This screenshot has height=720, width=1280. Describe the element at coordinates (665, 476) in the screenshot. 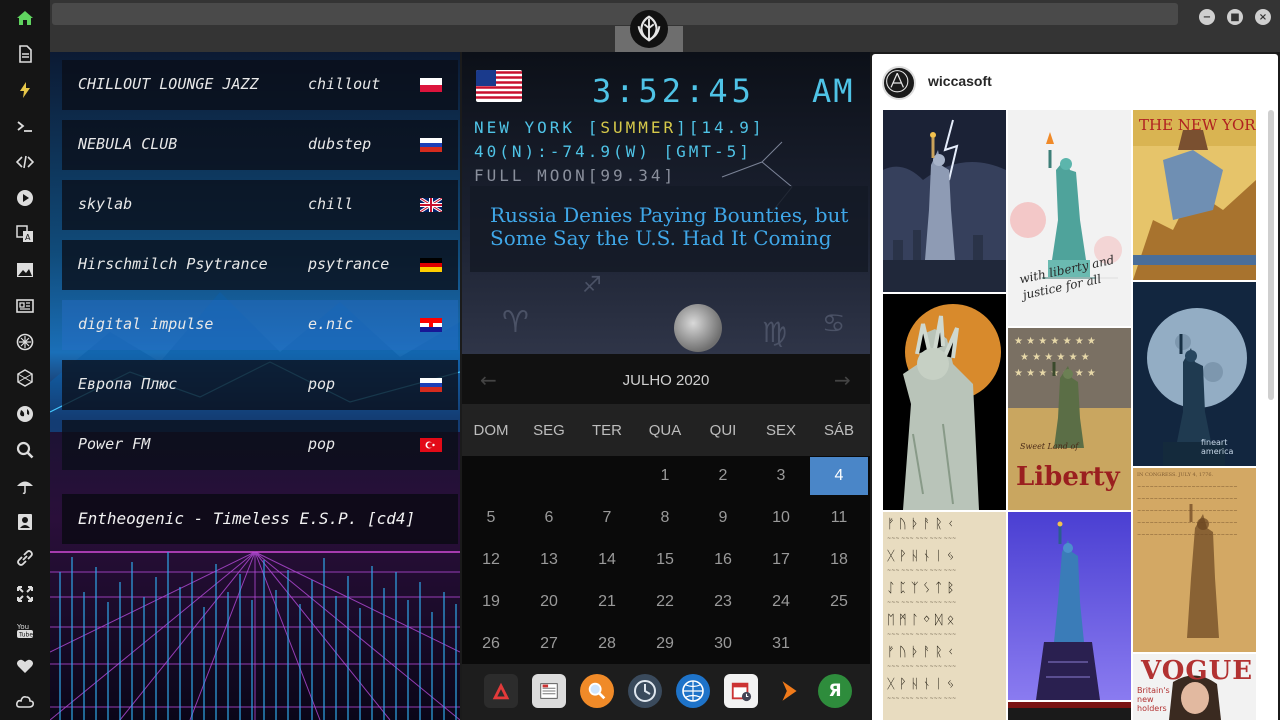

I see `calendar-day: 1` at that location.